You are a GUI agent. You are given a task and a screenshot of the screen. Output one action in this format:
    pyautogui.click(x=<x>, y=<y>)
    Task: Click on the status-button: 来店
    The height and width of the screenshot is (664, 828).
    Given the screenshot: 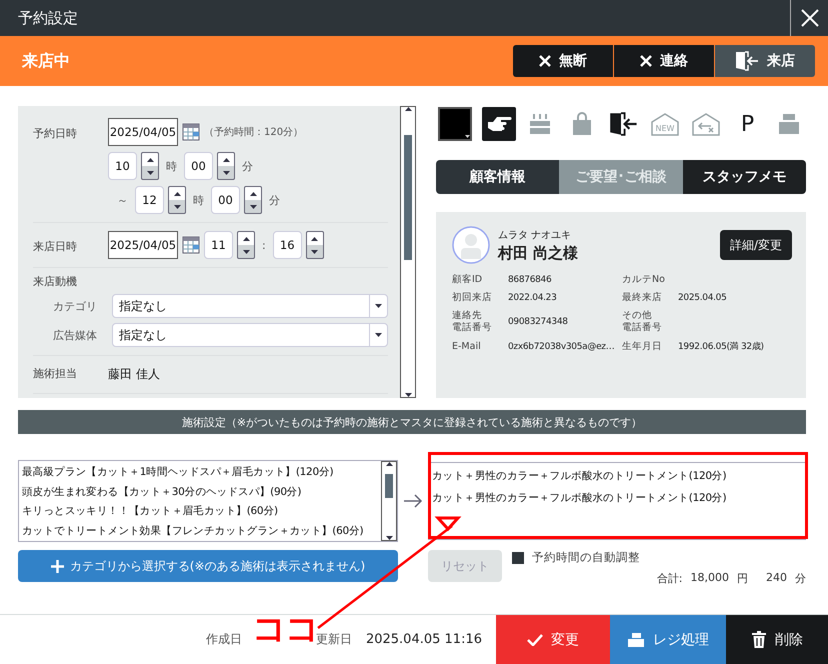 What is the action you would take?
    pyautogui.click(x=765, y=61)
    